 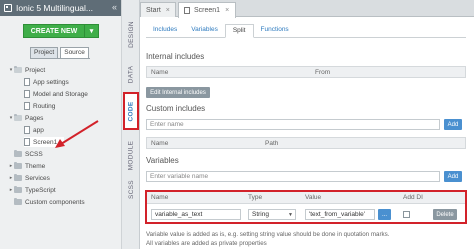 I want to click on tree-item-app-settings: App settings, so click(x=46, y=82).